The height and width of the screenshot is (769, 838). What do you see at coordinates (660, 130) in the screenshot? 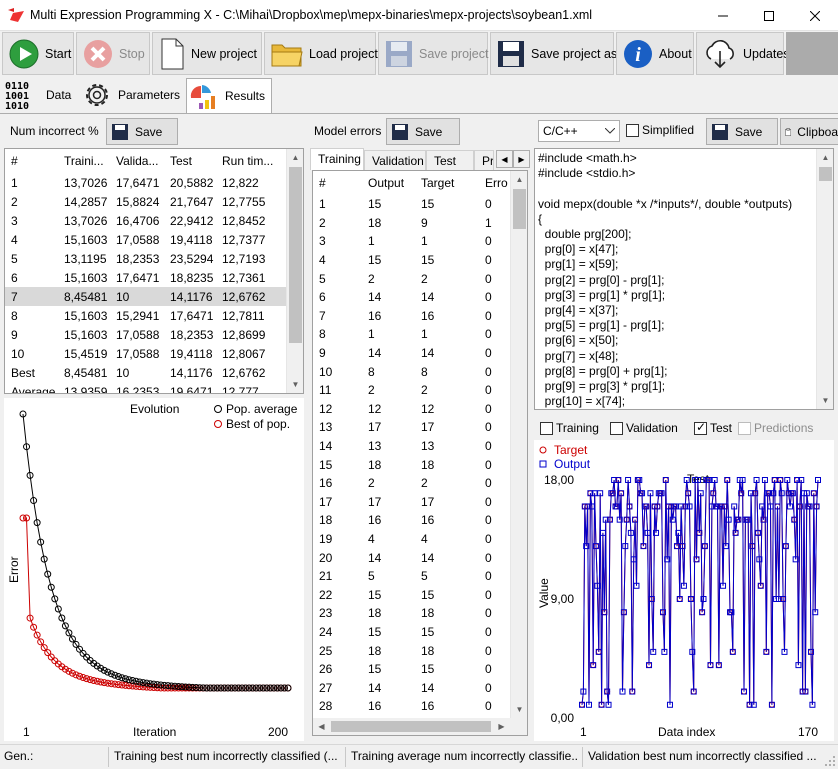
I see `simplified-checkbox: Simplified` at bounding box center [660, 130].